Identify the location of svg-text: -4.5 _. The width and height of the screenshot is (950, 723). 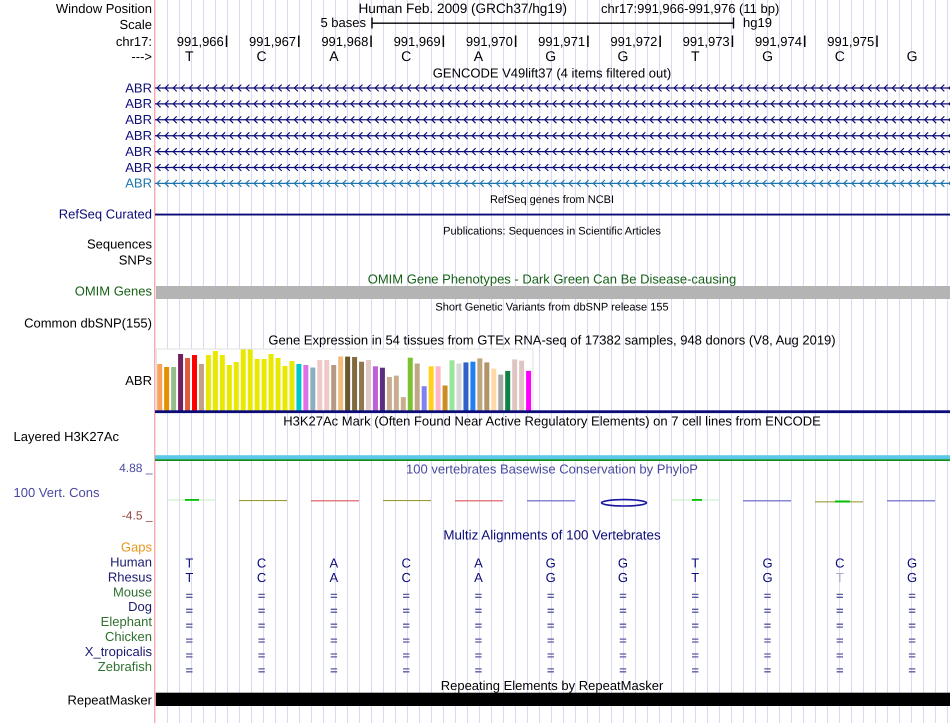
(137, 515).